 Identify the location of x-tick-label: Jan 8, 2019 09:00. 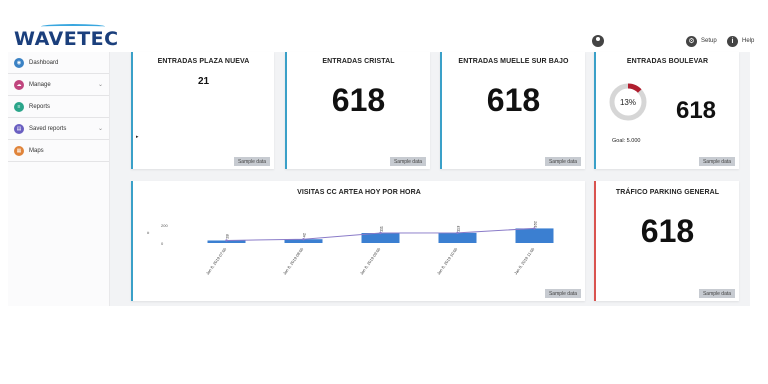
(370, 261).